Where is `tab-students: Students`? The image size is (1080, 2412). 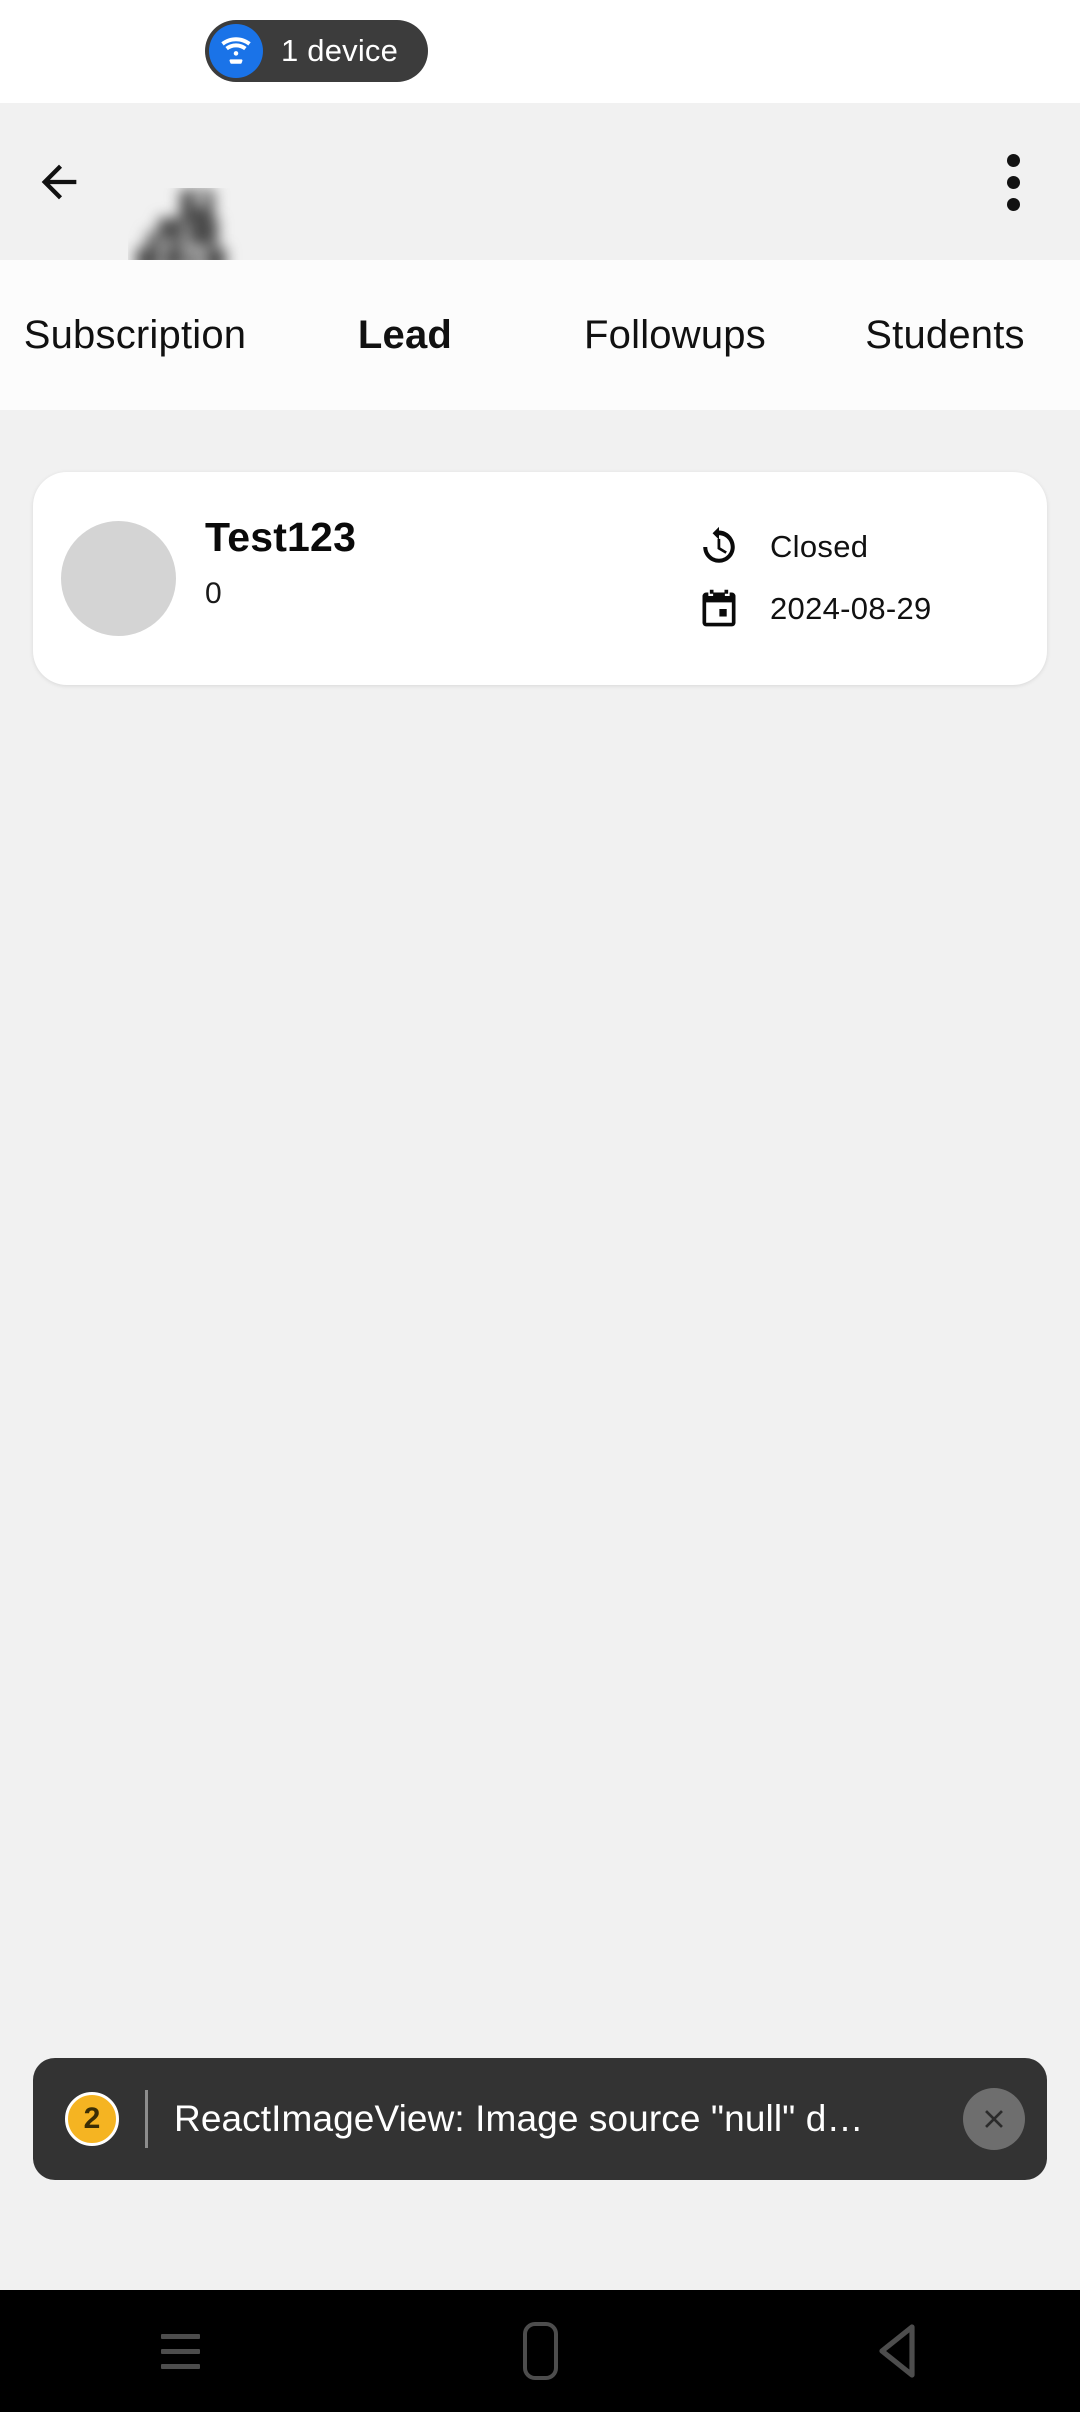
tab-students: Students is located at coordinates (945, 335).